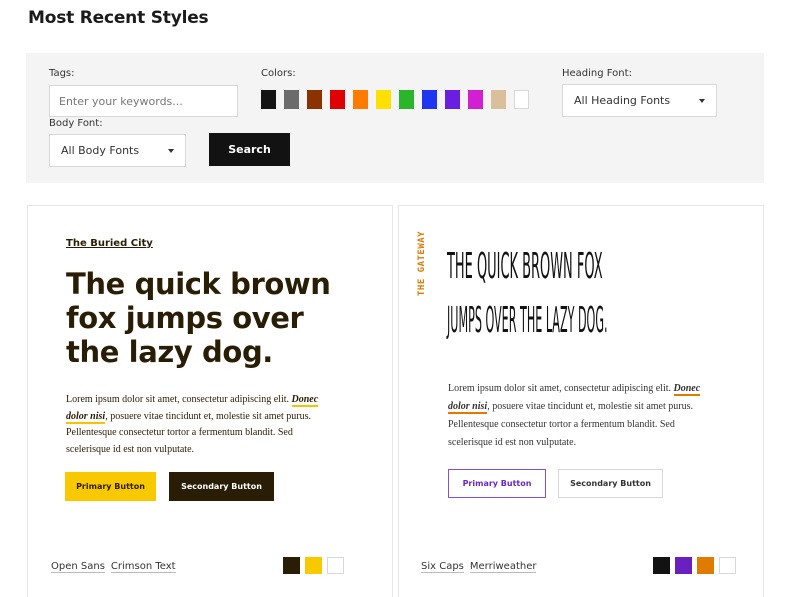 This screenshot has height=597, width=800. I want to click on heading-font-value: All Heading Fonts, so click(622, 100).